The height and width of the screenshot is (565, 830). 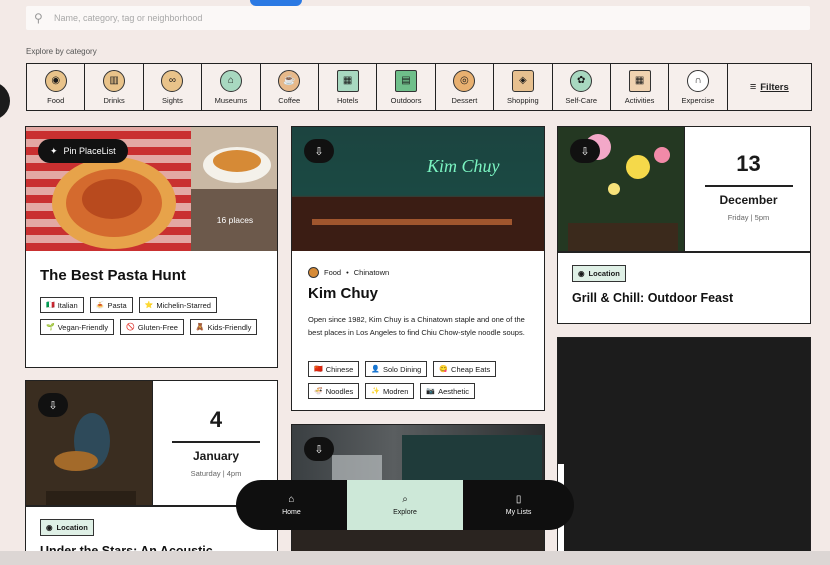 What do you see at coordinates (38, 18) in the screenshot?
I see `search-icon: ⚲` at bounding box center [38, 18].